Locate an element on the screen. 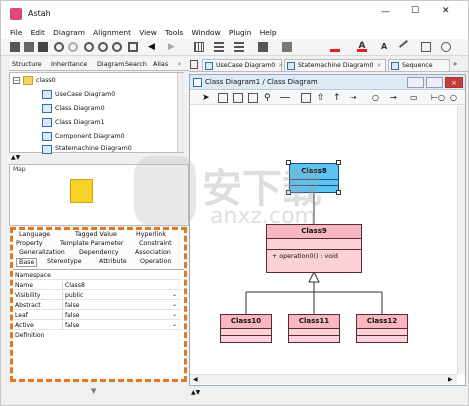 The image size is (469, 406). new-file-icon is located at coordinates (15, 47).